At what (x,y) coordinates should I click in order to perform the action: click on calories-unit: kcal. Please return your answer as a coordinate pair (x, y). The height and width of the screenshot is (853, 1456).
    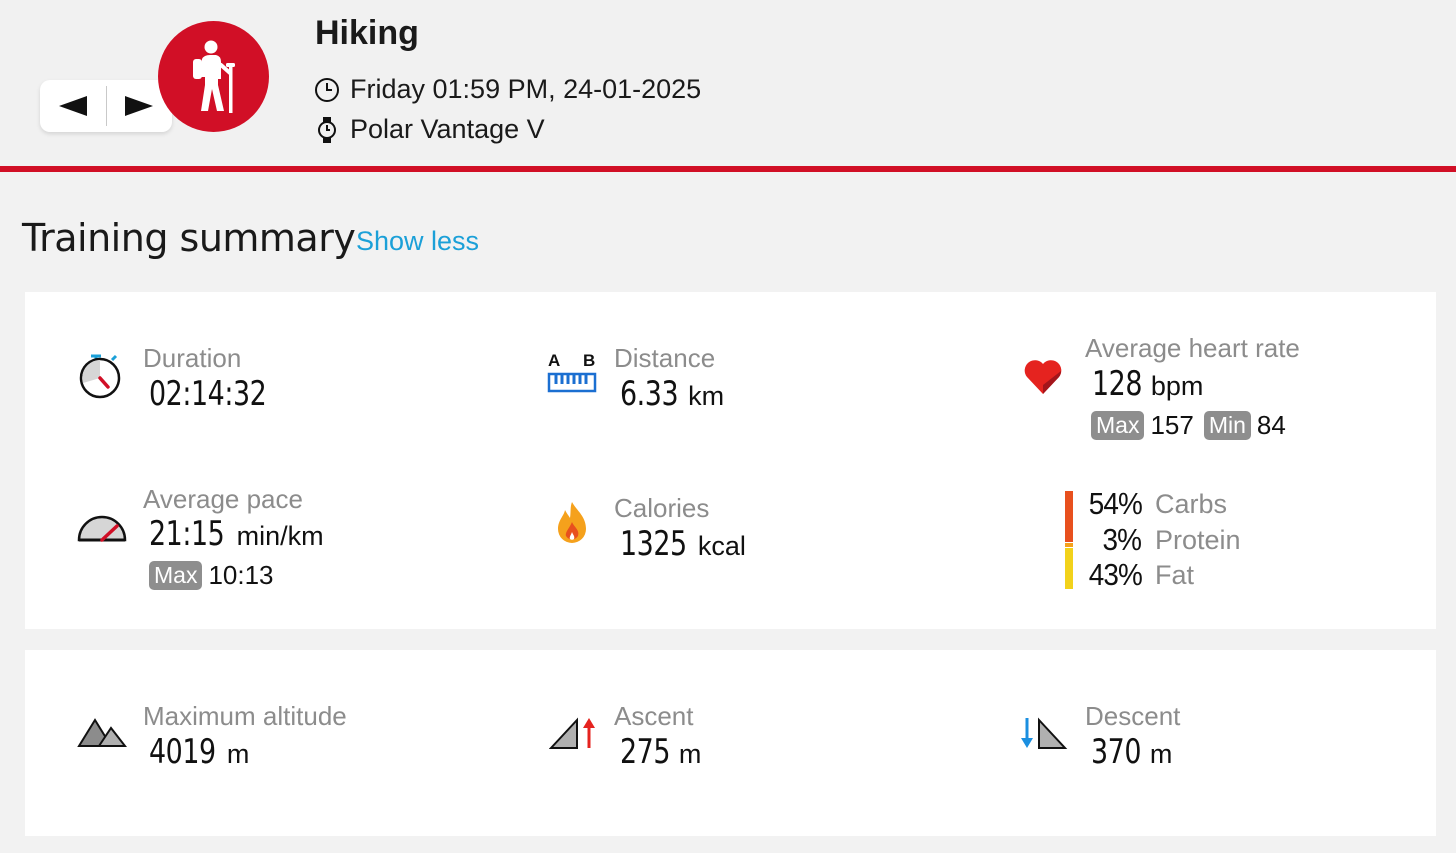
    Looking at the image, I should click on (721, 546).